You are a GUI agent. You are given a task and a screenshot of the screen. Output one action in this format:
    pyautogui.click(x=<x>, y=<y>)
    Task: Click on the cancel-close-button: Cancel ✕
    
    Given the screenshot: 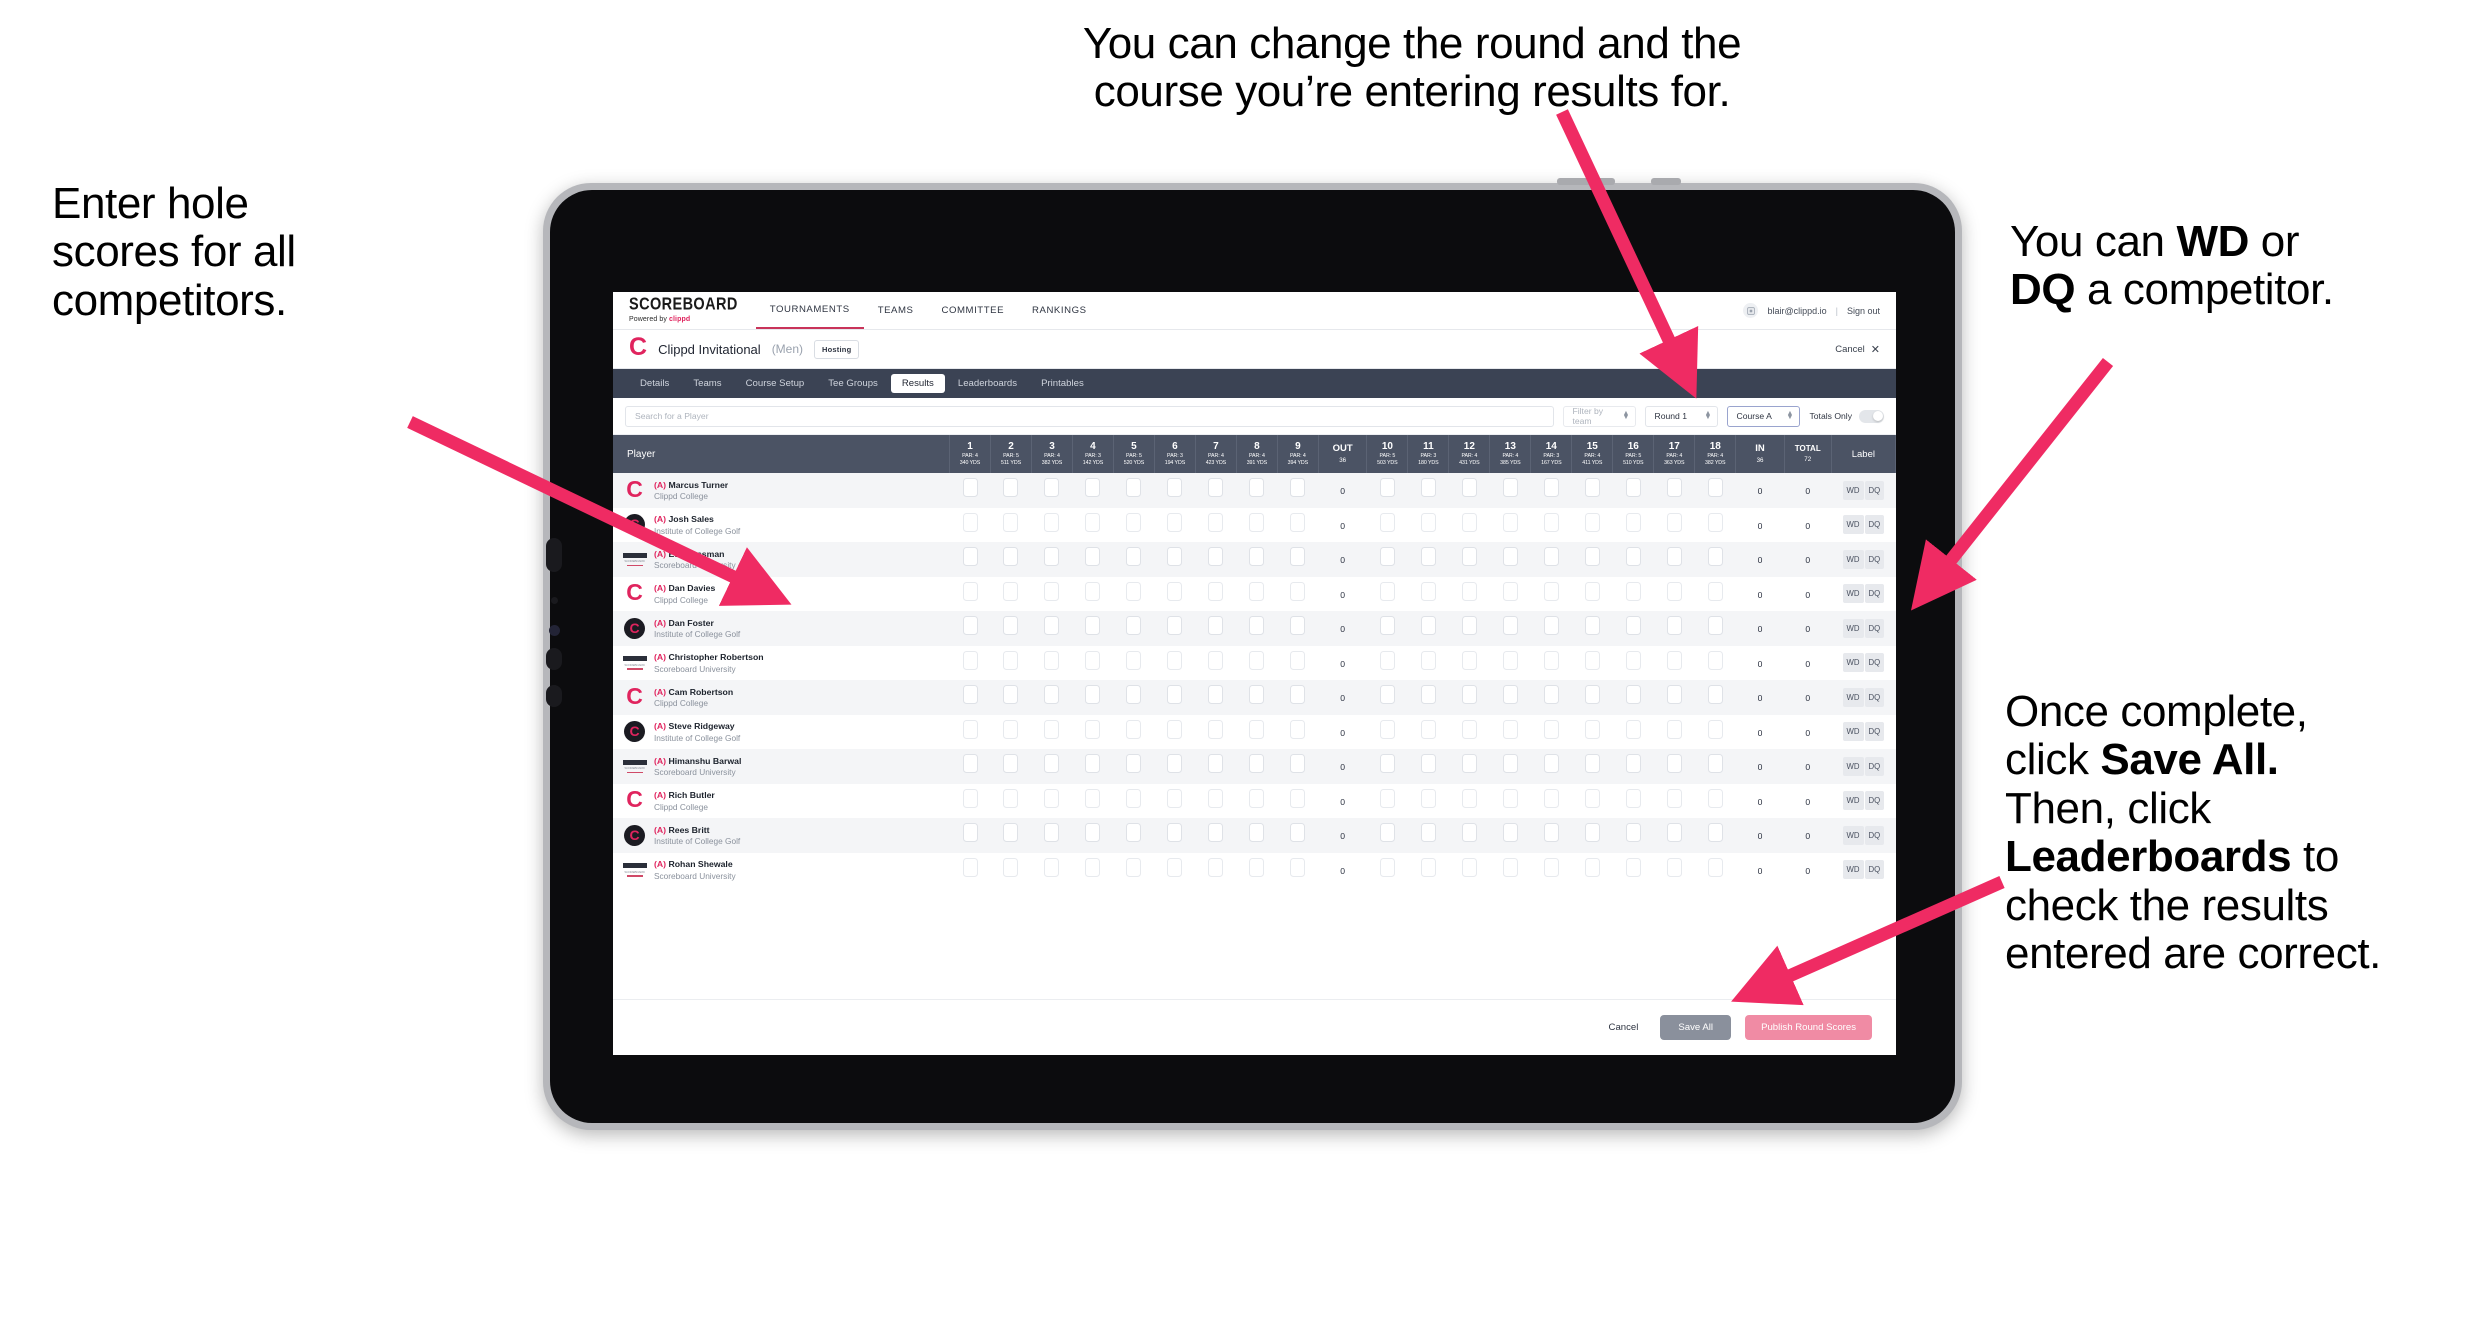 What is the action you would take?
    pyautogui.click(x=1857, y=349)
    